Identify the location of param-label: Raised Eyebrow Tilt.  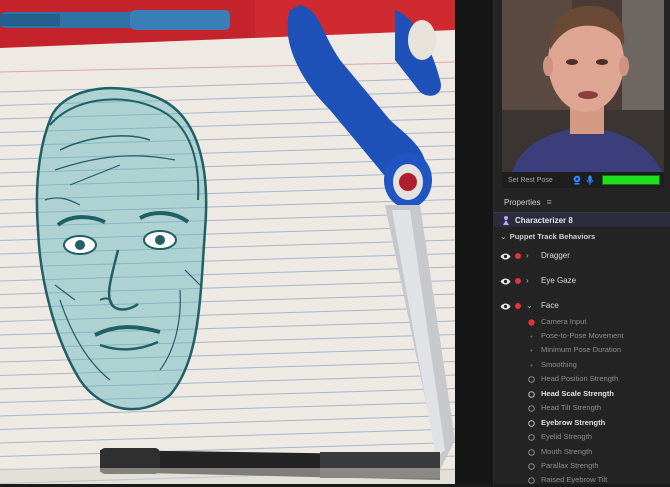
(574, 479).